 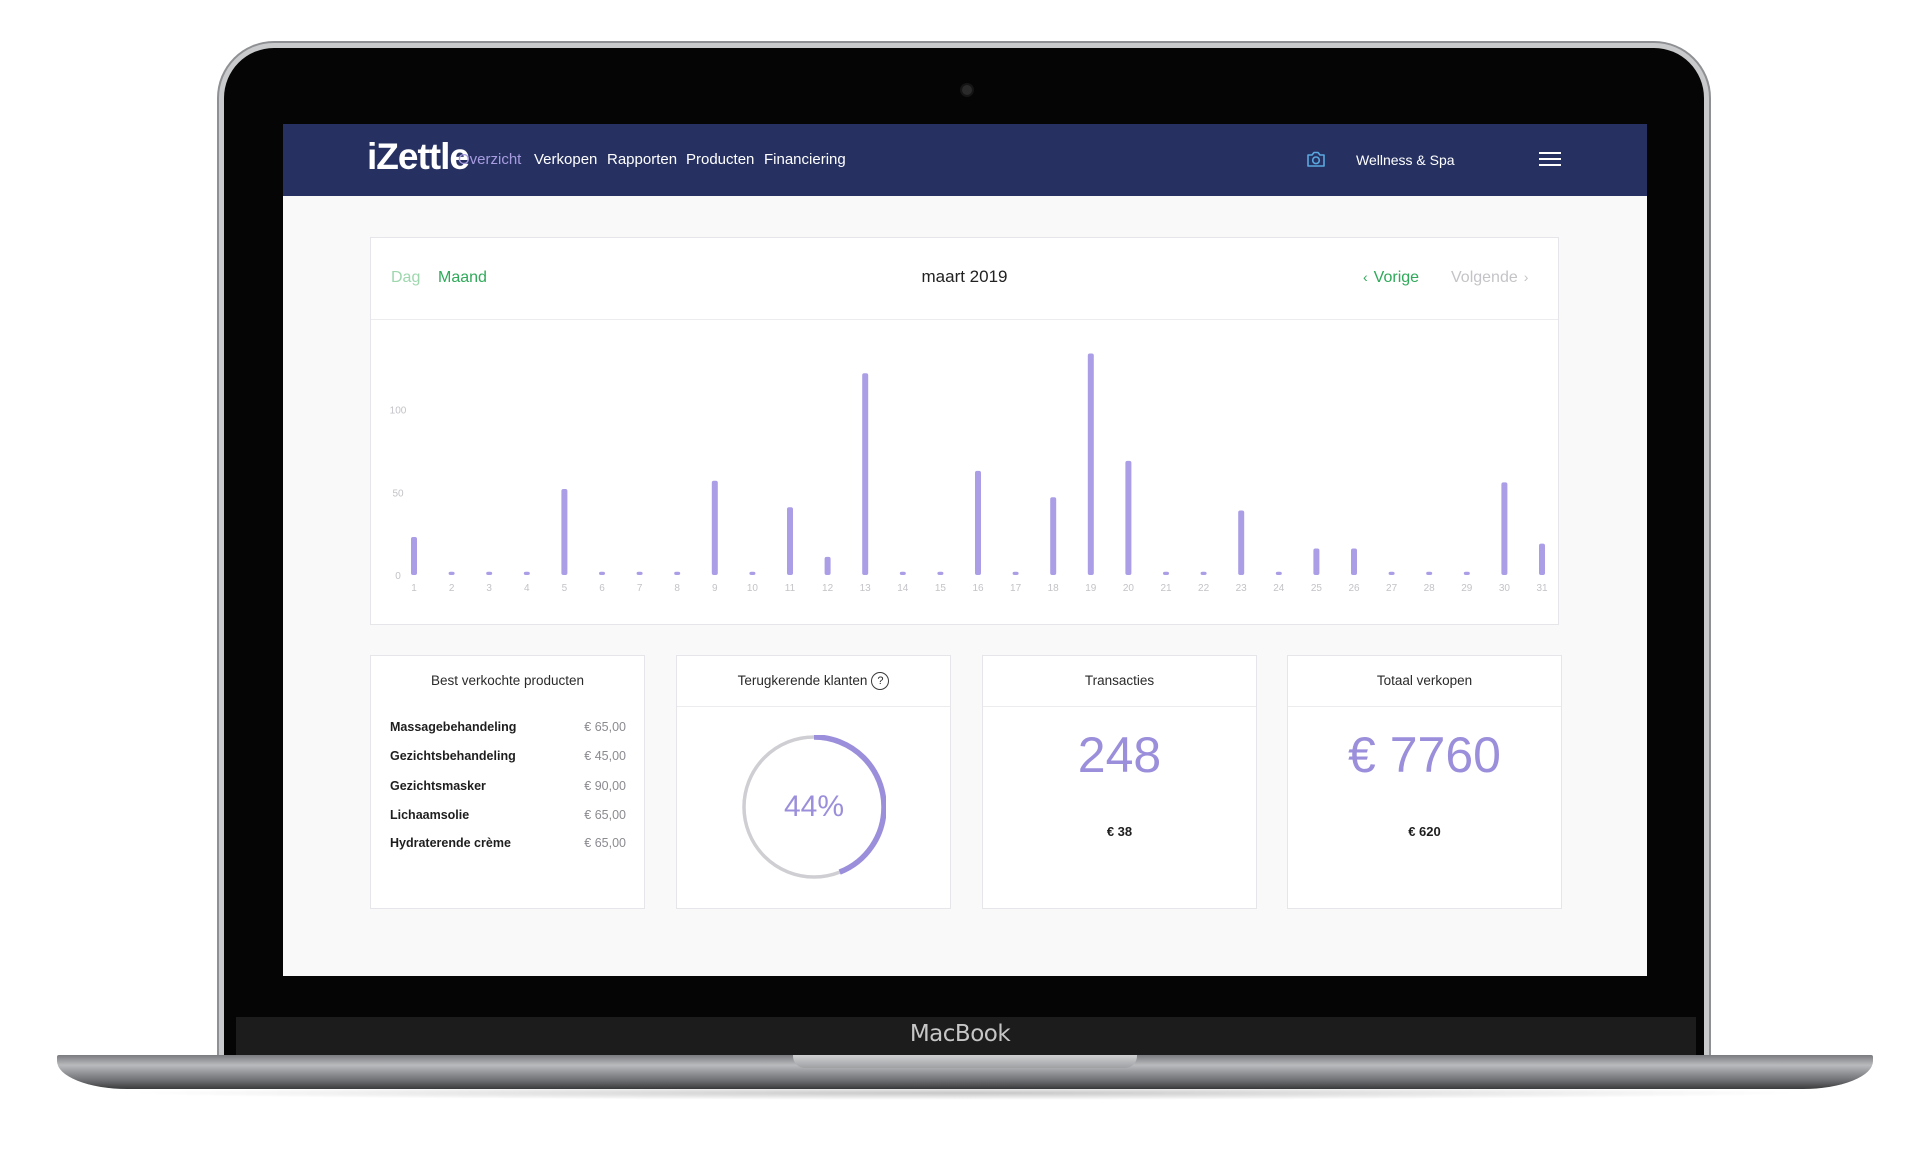 What do you see at coordinates (605, 756) in the screenshot?
I see `product-price: € 45,00` at bounding box center [605, 756].